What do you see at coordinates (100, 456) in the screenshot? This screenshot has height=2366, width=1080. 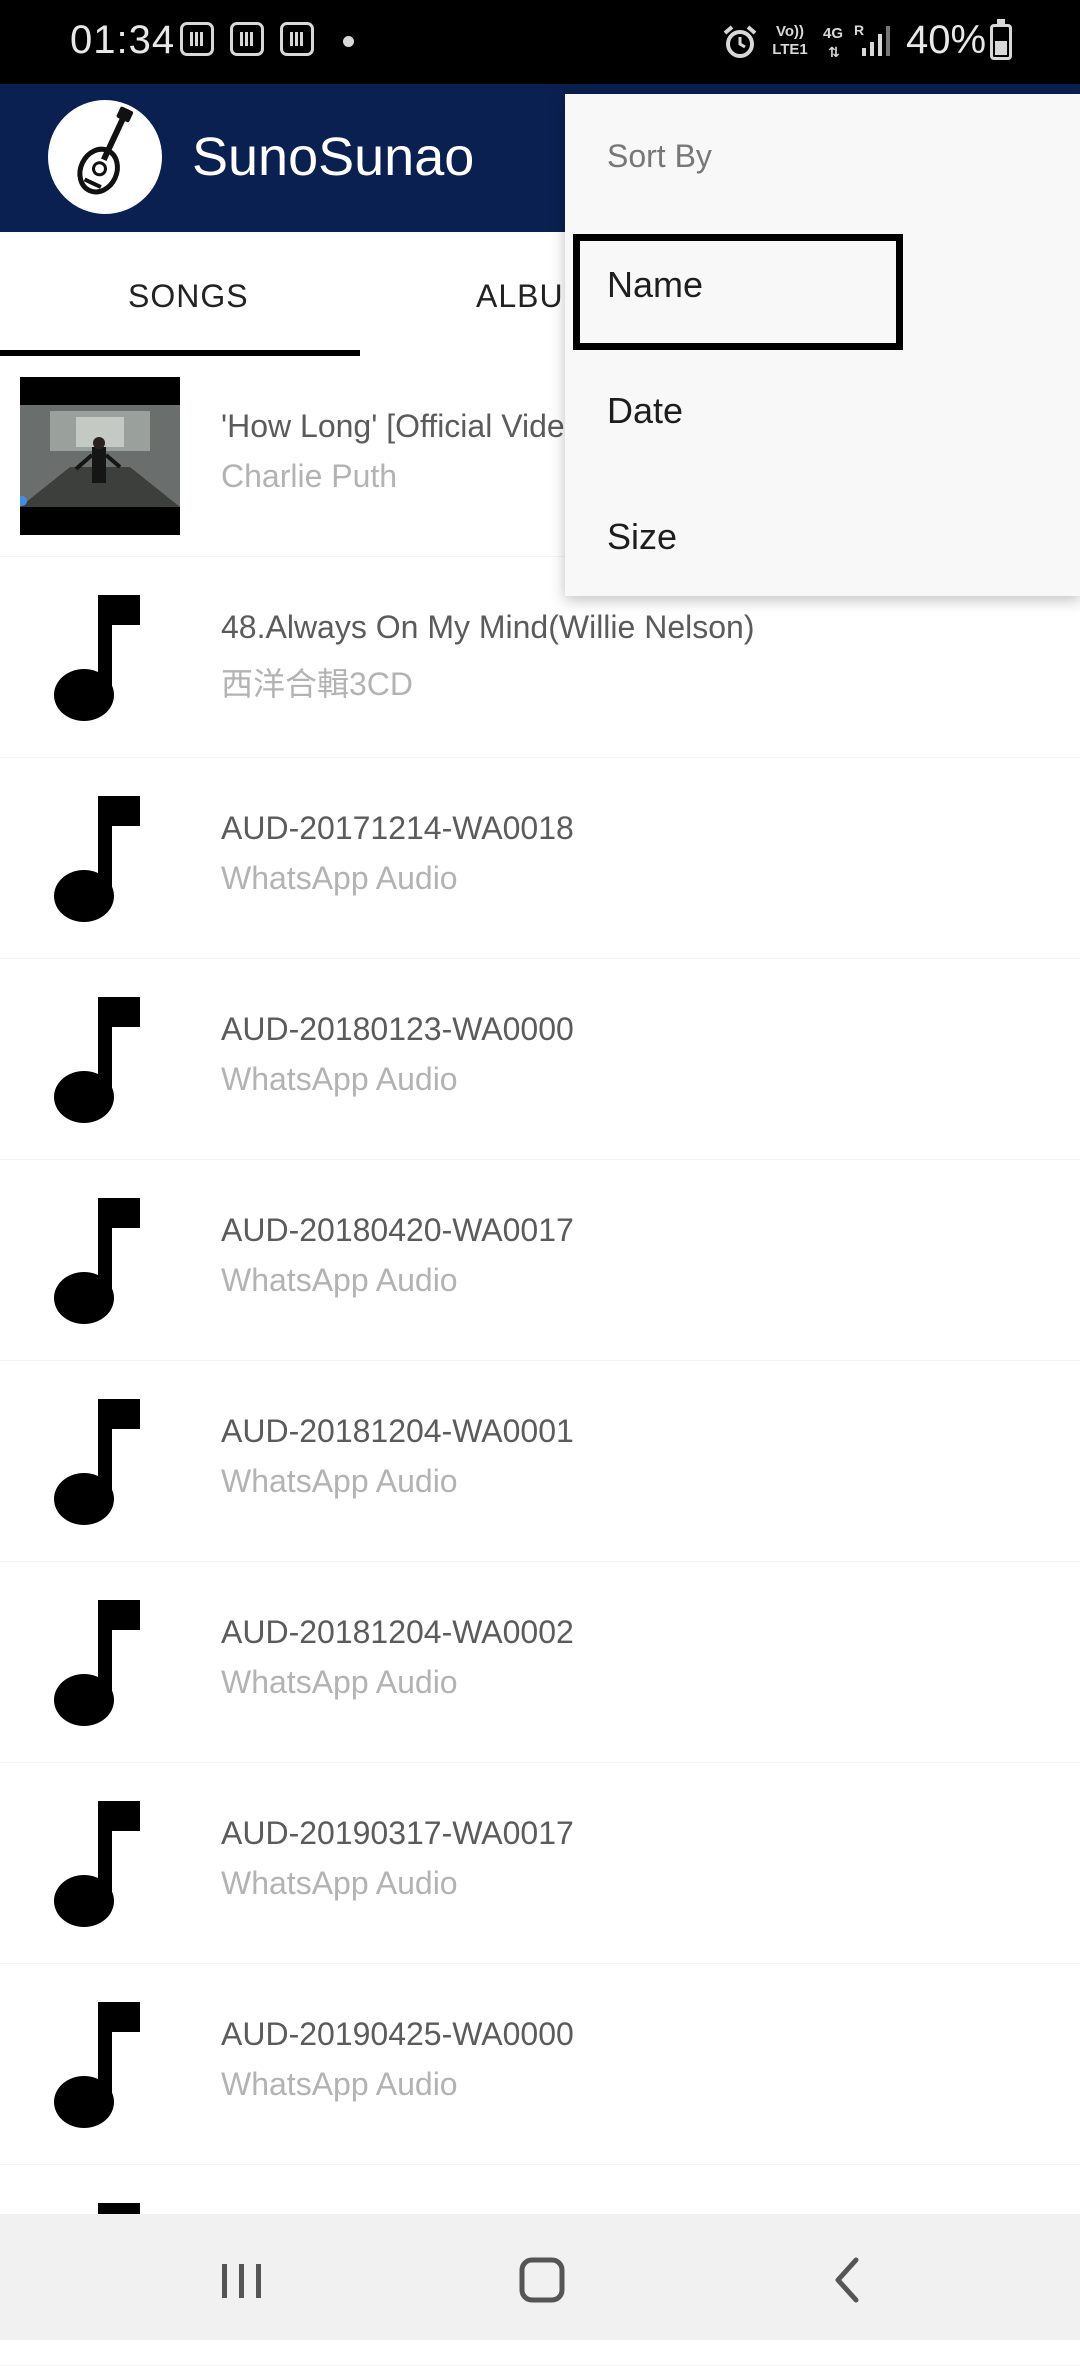 I see `video-thumbnail` at bounding box center [100, 456].